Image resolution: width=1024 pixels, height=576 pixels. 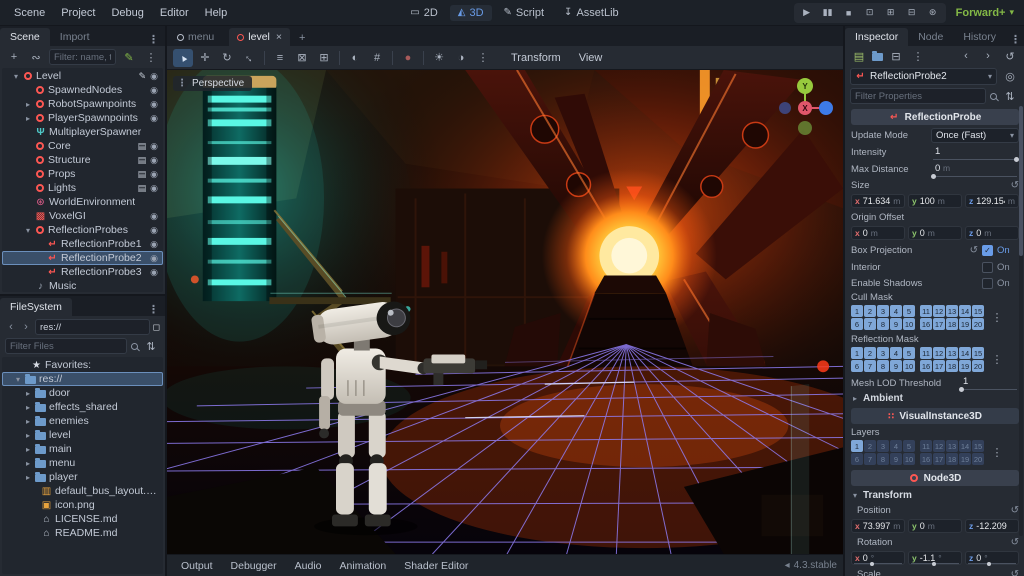 What do you see at coordinates (935, 478) in the screenshot?
I see `section-node3d: Node3D` at bounding box center [935, 478].